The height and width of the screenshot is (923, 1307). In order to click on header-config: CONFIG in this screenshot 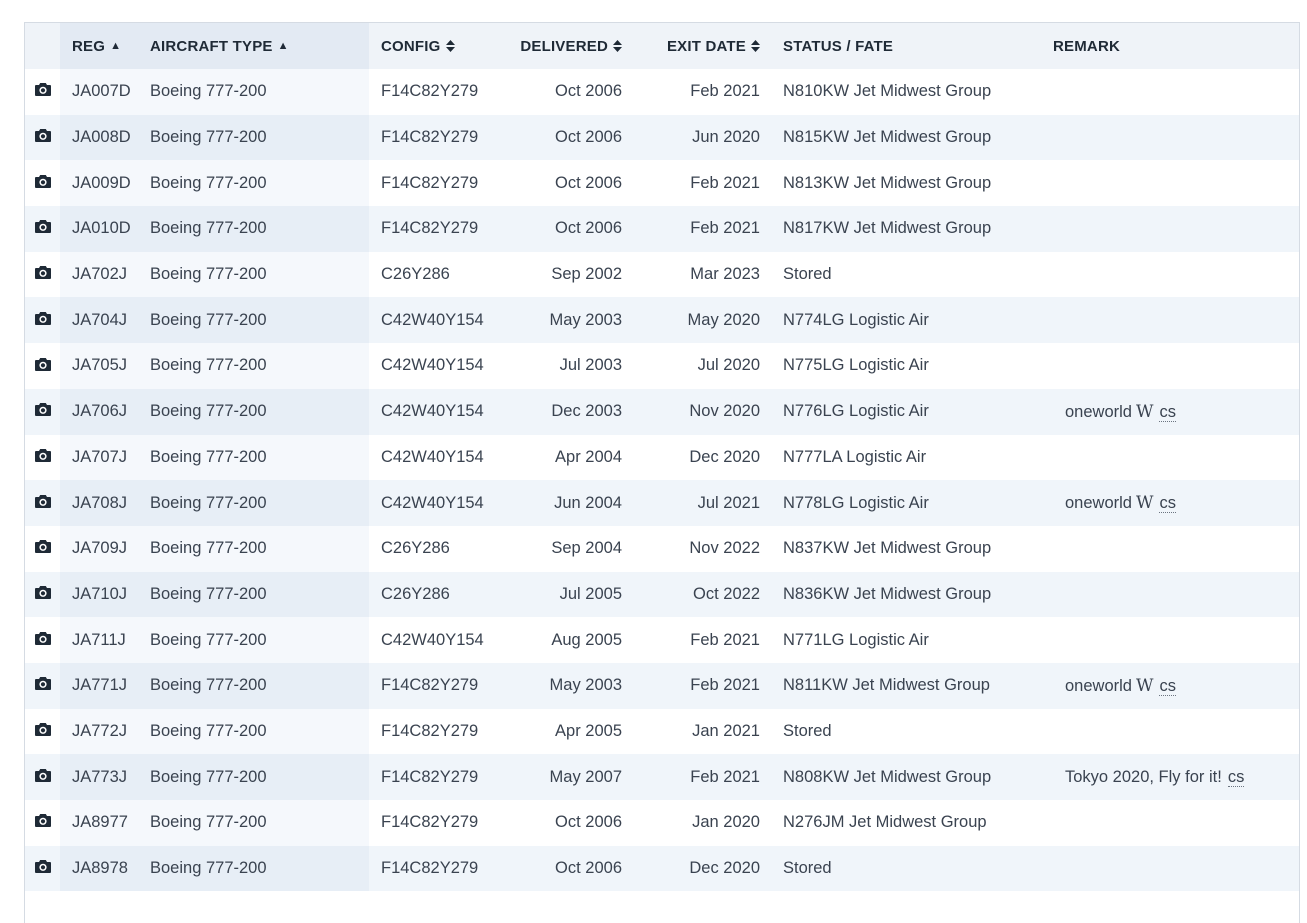, I will do `click(436, 46)`.